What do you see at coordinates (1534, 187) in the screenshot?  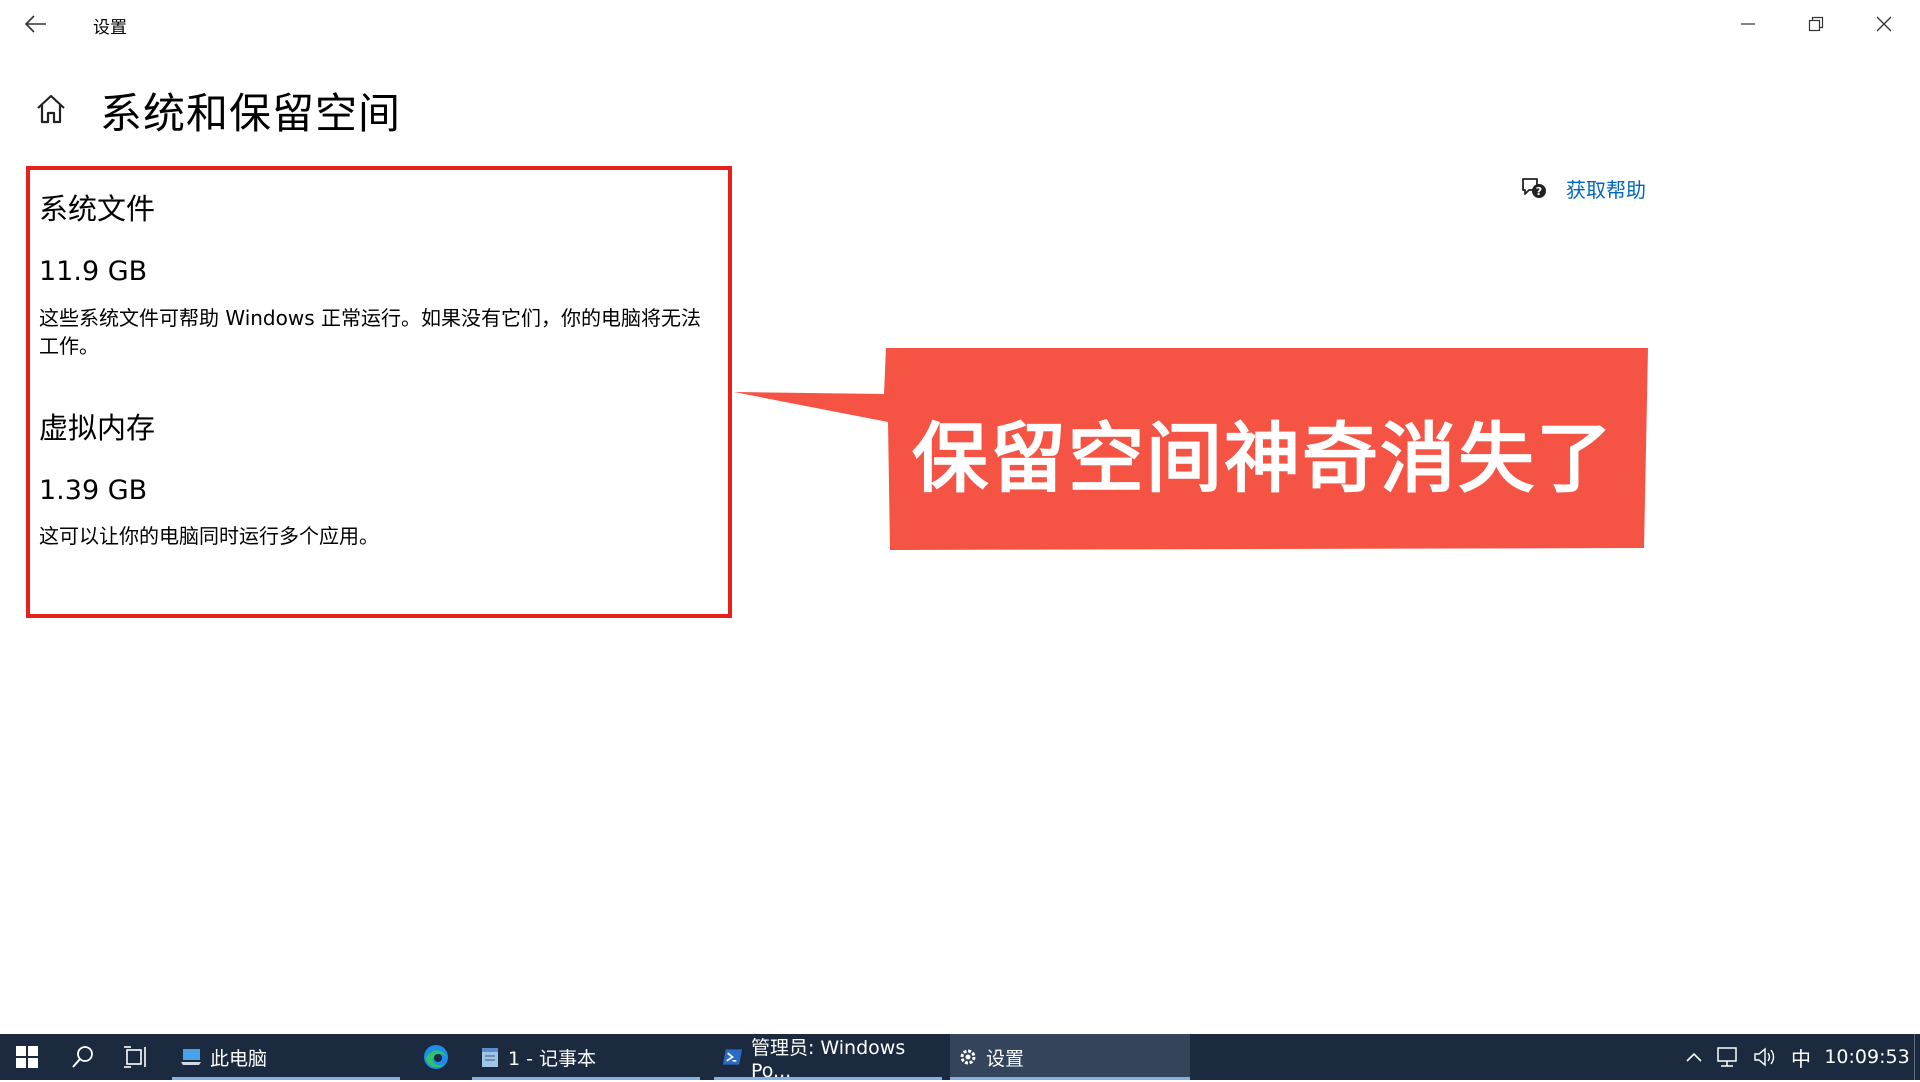 I see `help-chat-icon: ?` at bounding box center [1534, 187].